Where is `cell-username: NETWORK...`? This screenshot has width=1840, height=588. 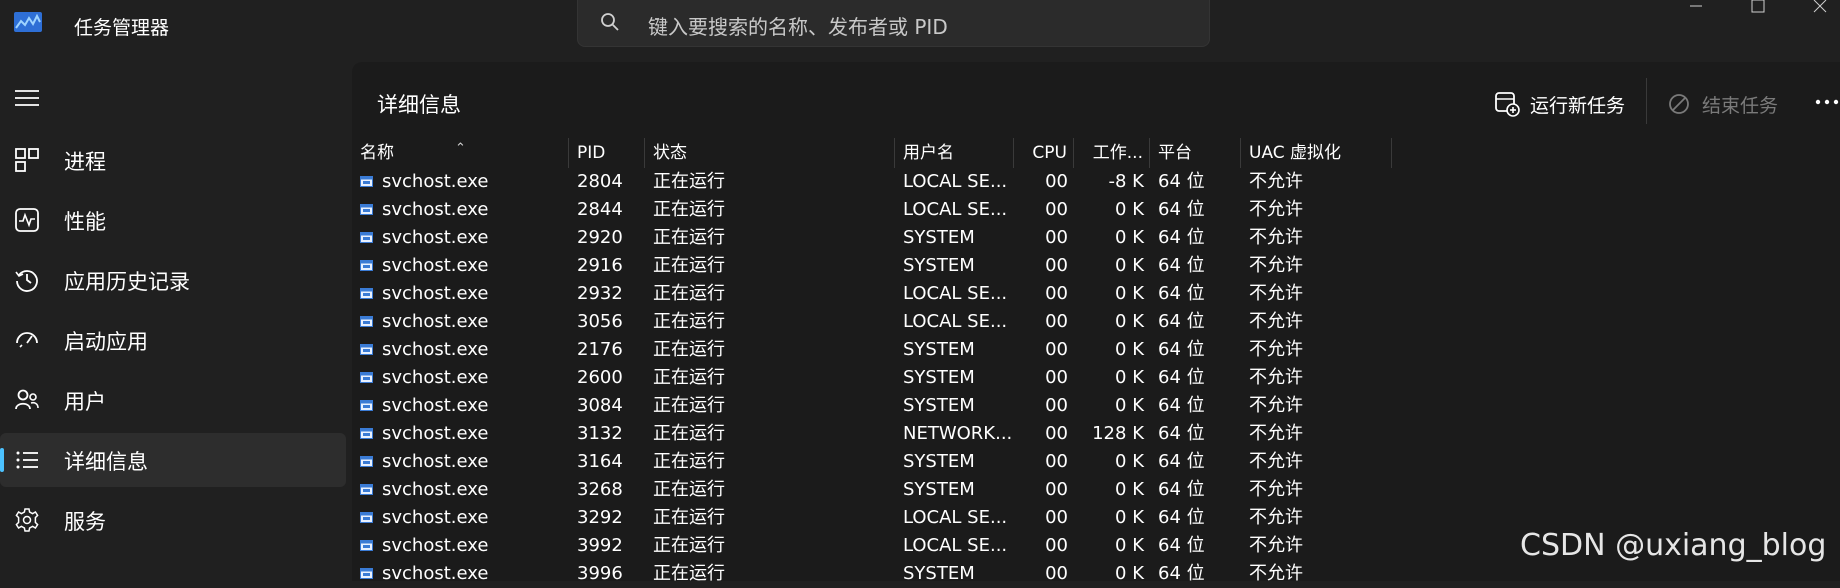 cell-username: NETWORK... is located at coordinates (958, 433).